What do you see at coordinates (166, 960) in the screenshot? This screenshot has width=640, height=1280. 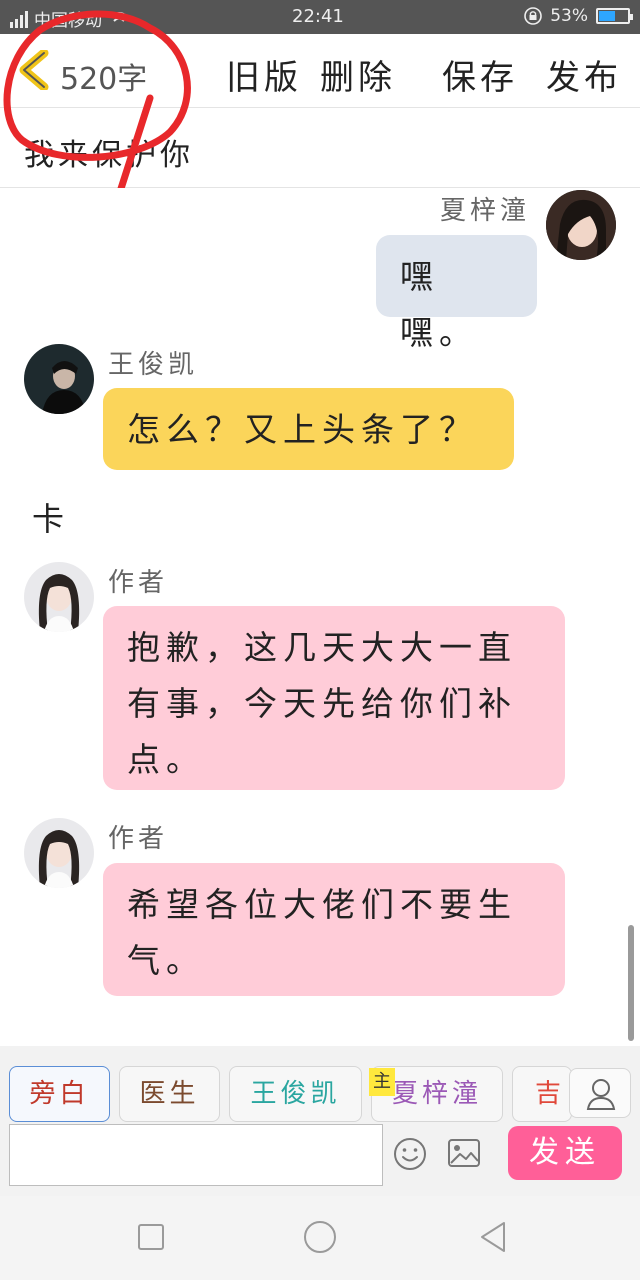 I see `message-line: 气。` at bounding box center [166, 960].